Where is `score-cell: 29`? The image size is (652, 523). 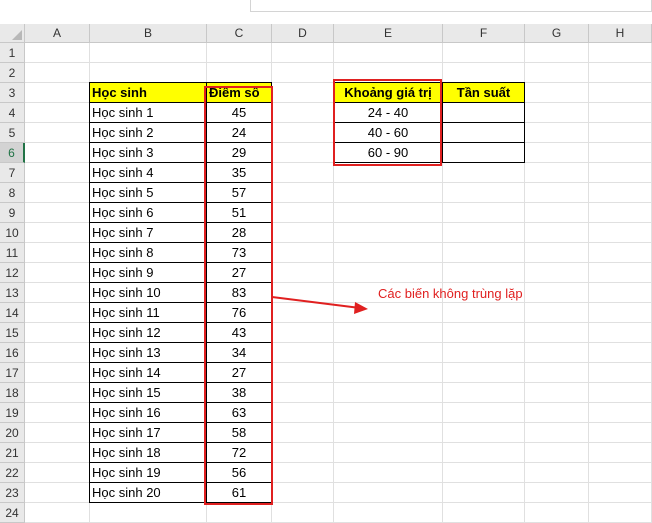
score-cell: 29 is located at coordinates (239, 152).